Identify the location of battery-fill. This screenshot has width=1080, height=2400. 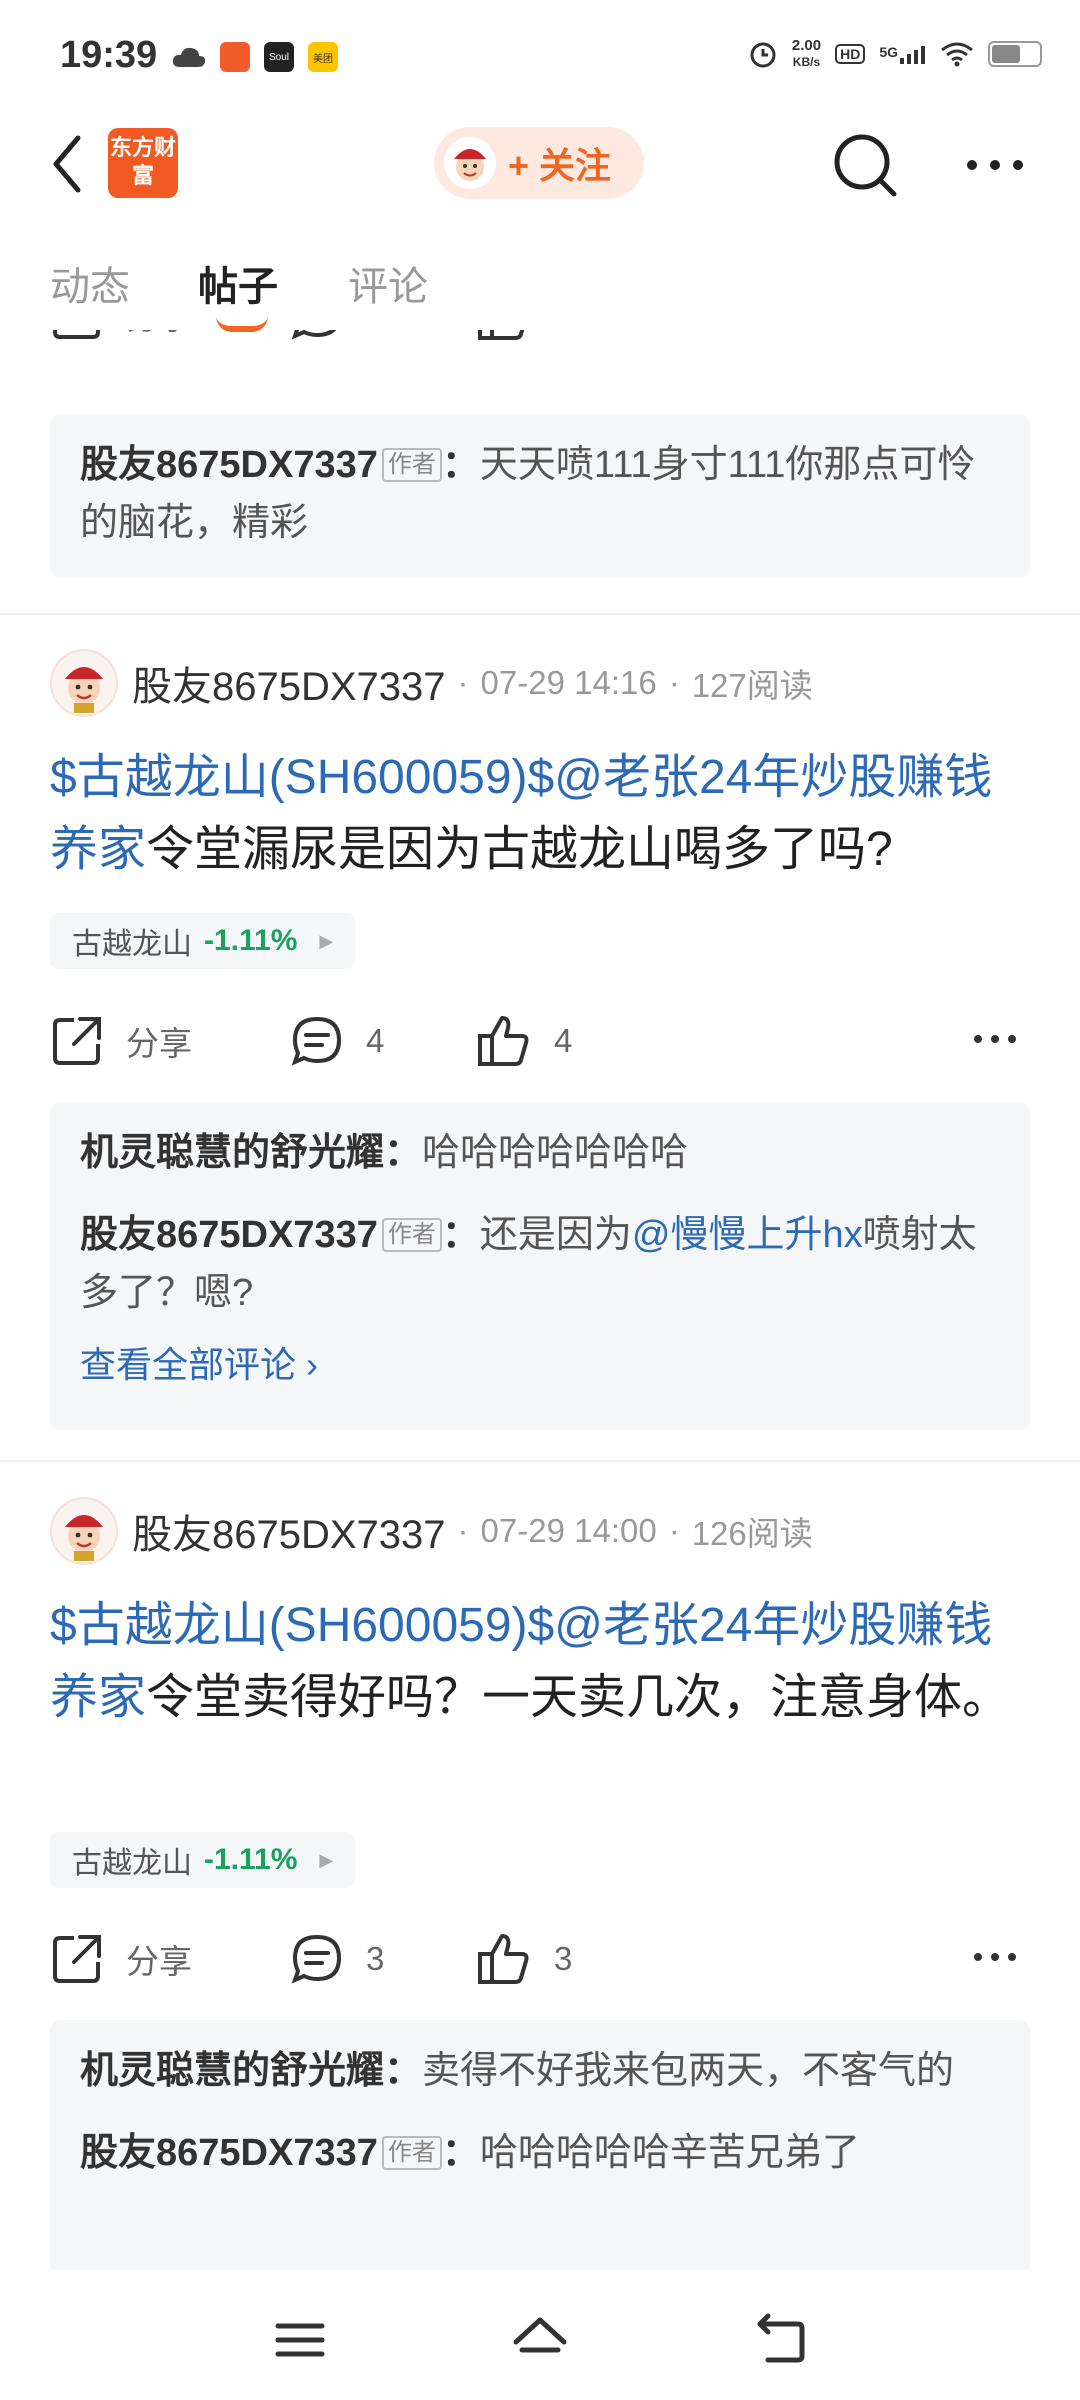
(1006, 54).